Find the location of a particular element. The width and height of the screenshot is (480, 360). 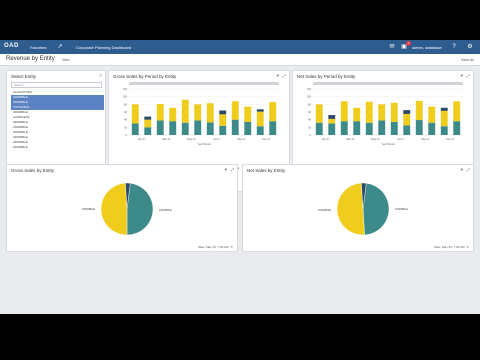

pin-icon: ↗ is located at coordinates (100, 75).